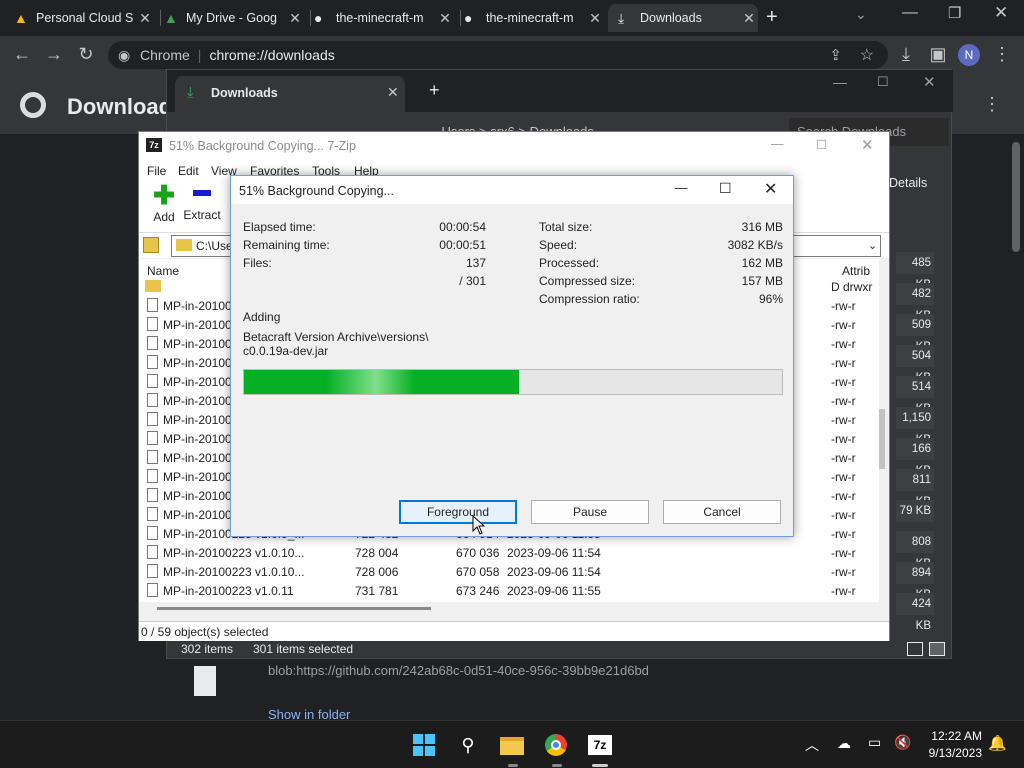 The width and height of the screenshot is (1024, 768). I want to click on menu-kebab-icon: ⋮, so click(1002, 54).